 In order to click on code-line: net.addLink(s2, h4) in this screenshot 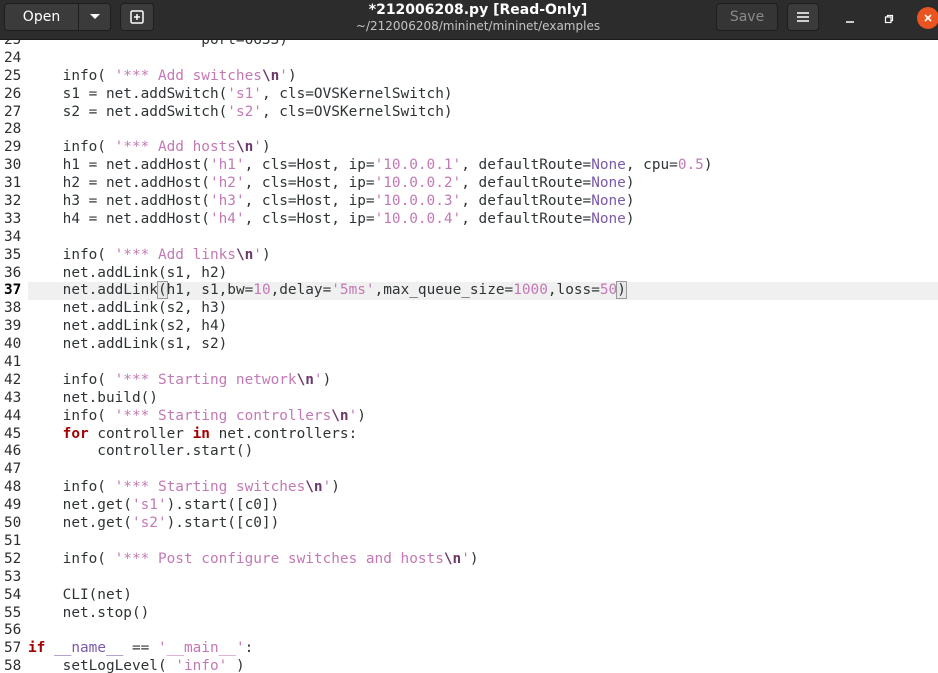, I will do `click(483, 327)`.